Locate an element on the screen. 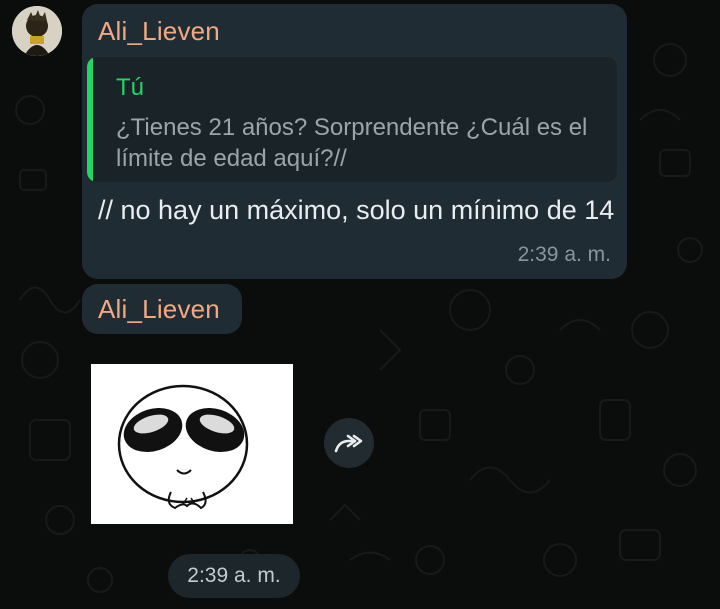  forward-icon is located at coordinates (348, 443).